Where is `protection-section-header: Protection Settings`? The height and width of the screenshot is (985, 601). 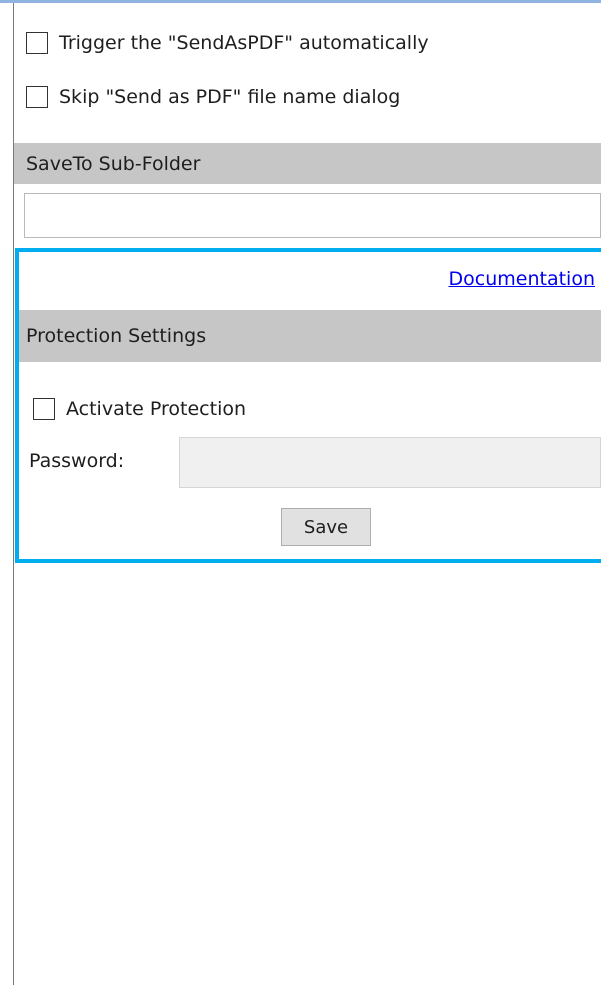 protection-section-header: Protection Settings is located at coordinates (310, 336).